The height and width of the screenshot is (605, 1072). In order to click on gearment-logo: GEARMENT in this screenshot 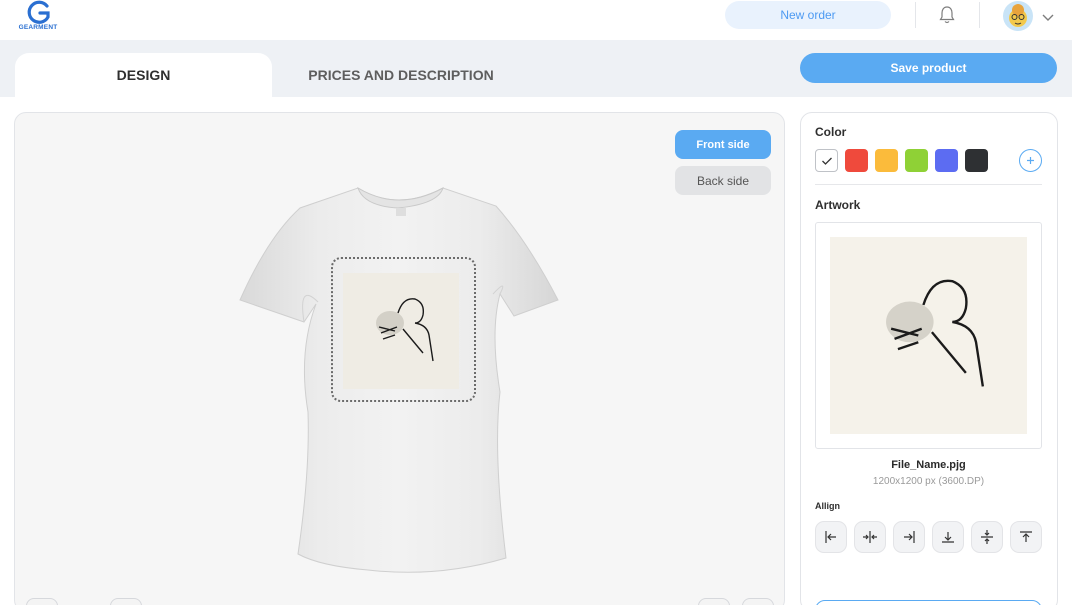, I will do `click(38, 18)`.